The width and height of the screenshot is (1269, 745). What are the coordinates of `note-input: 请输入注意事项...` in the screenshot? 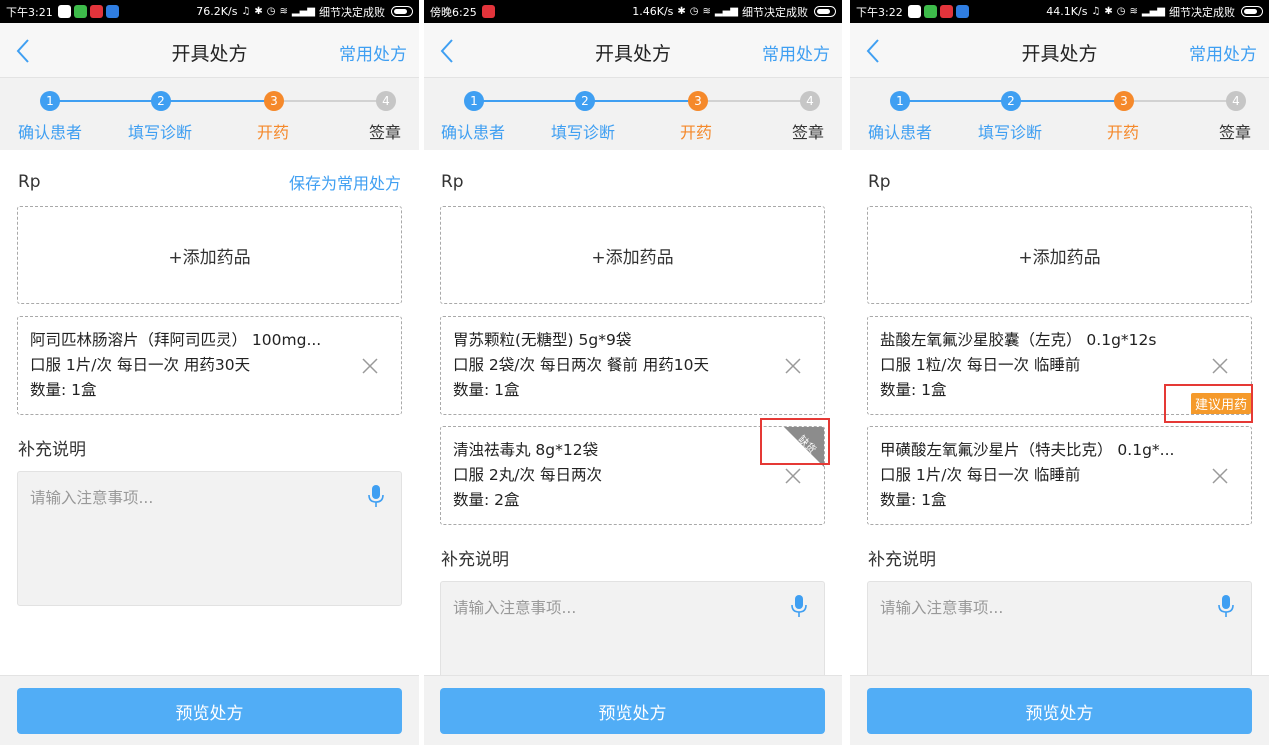 It's located at (209, 538).